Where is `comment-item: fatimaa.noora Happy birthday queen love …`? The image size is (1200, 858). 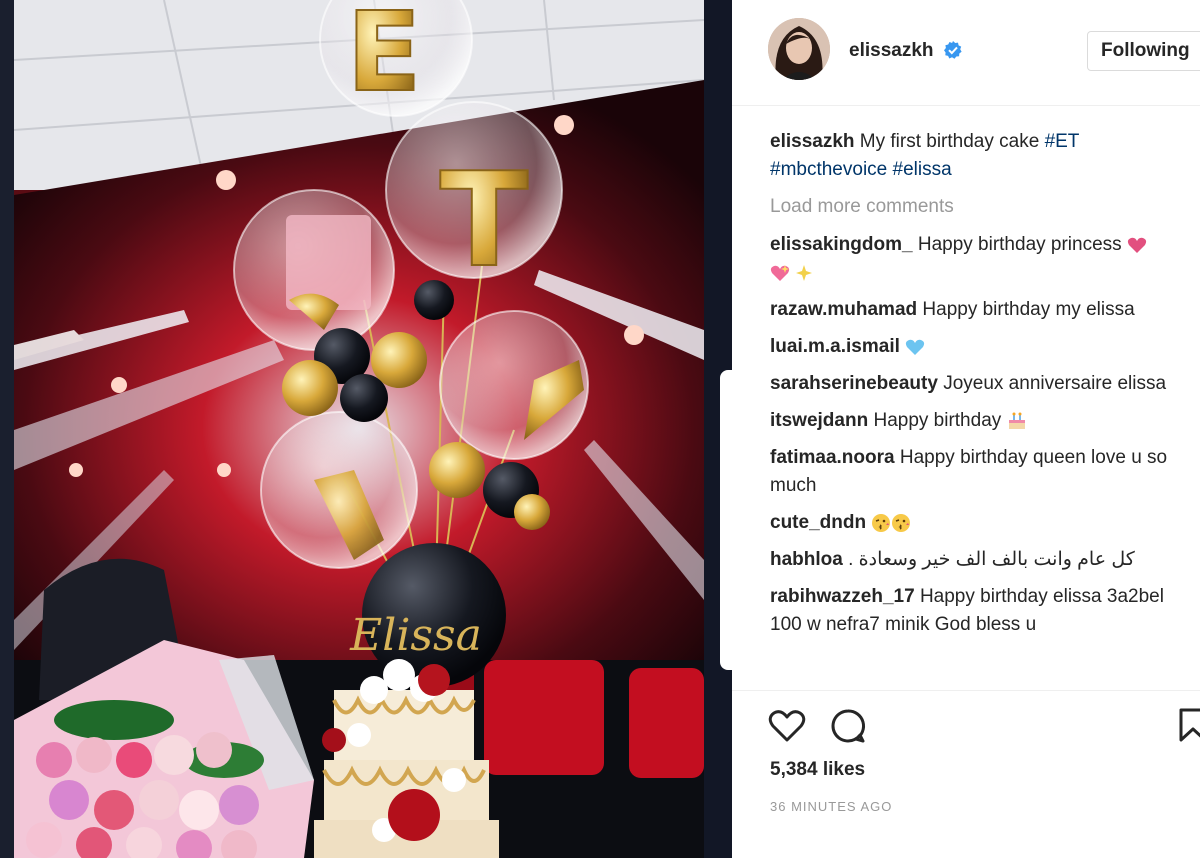
comment-item: fatimaa.noora Happy birthday queen love … is located at coordinates (980, 472).